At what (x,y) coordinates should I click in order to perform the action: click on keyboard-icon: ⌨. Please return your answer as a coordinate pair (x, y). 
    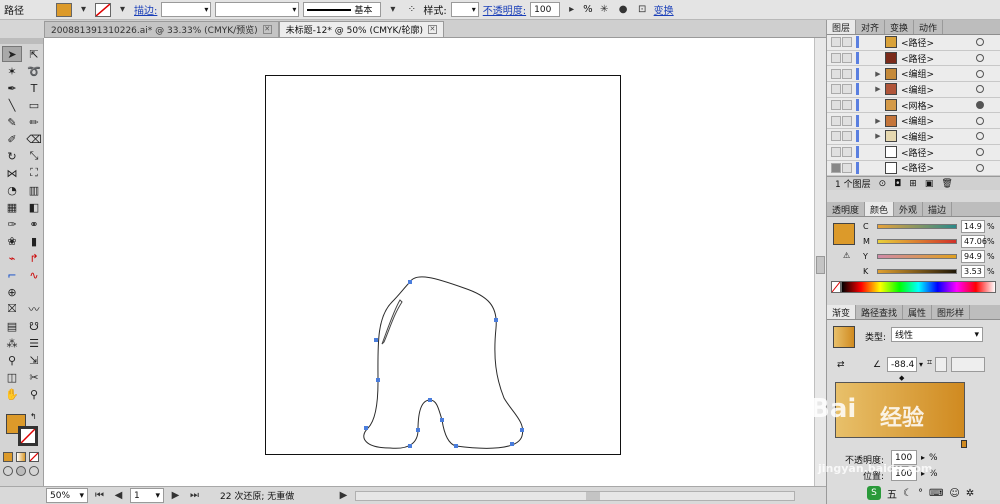
    Looking at the image, I should click on (936, 493).